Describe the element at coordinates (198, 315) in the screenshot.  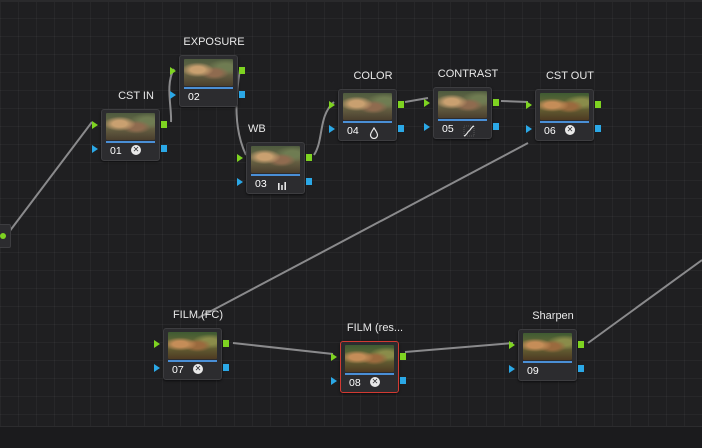
I see `node-title: FILM (FC)` at that location.